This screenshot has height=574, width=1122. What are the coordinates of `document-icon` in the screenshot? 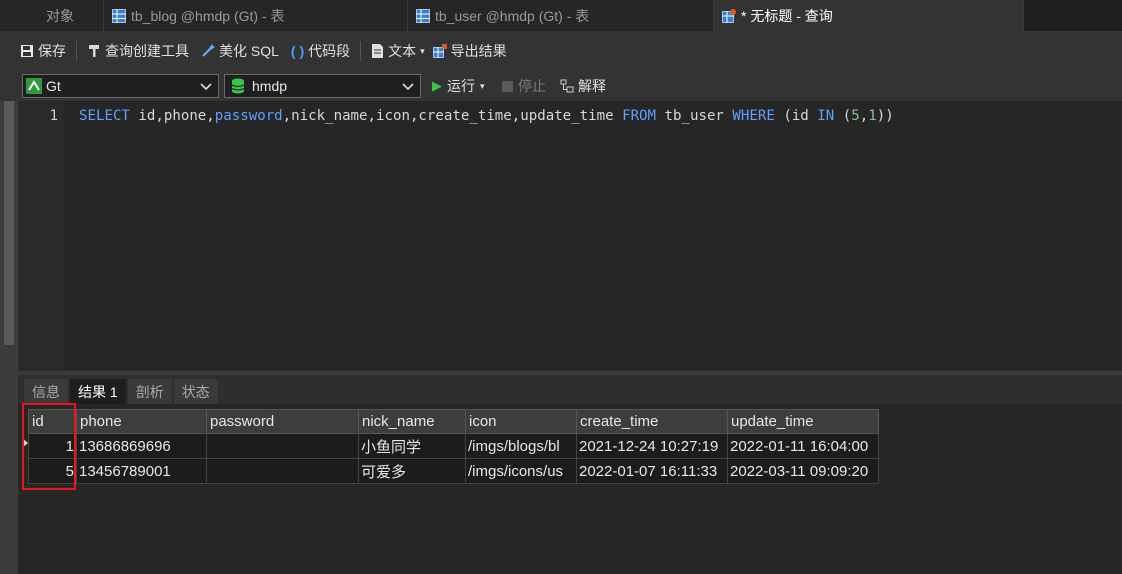 It's located at (378, 51).